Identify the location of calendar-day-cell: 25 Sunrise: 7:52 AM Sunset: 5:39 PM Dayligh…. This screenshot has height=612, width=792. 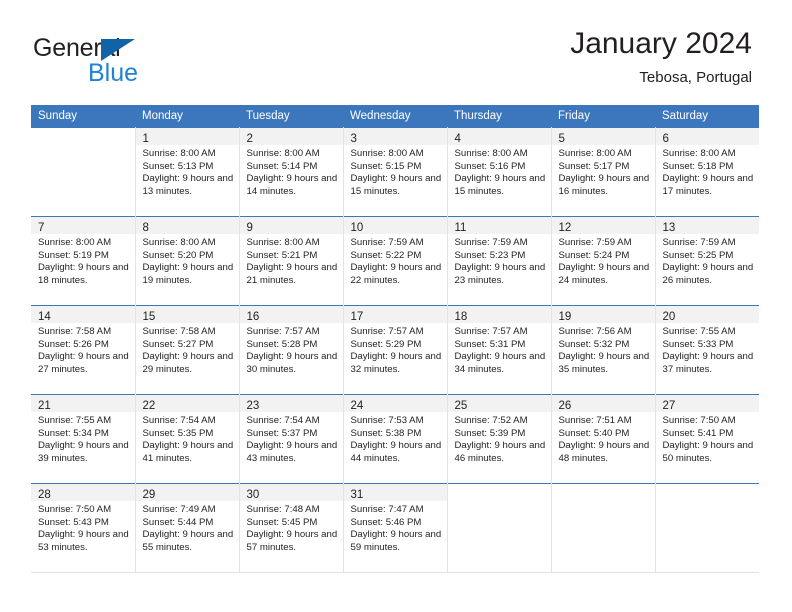
(499, 439).